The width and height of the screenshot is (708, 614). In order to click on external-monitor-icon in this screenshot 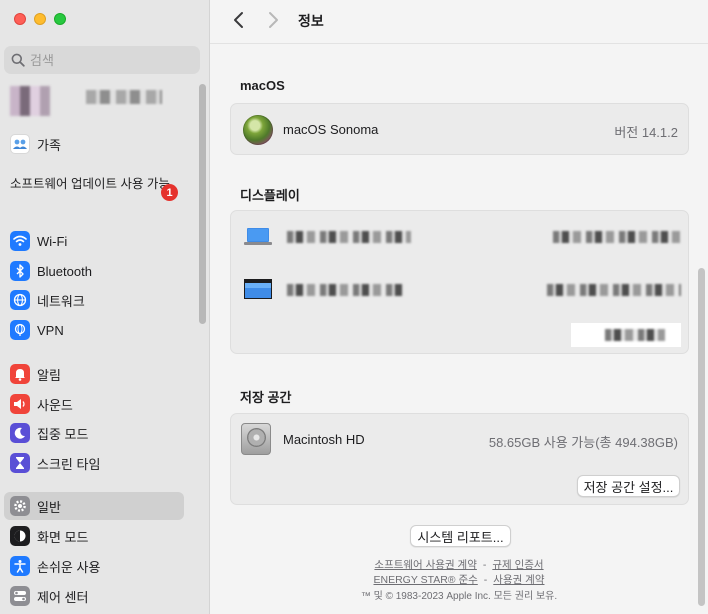, I will do `click(258, 289)`.